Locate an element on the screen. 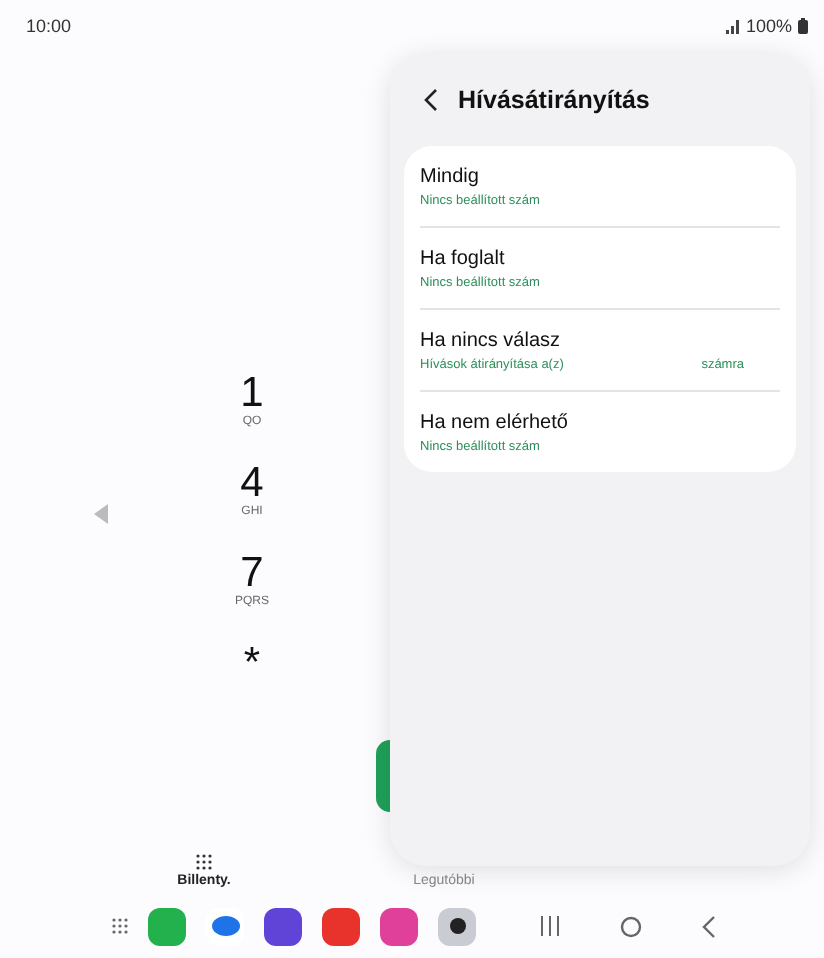 Image resolution: width=824 pixels, height=958 pixels. home-icon is located at coordinates (631, 926).